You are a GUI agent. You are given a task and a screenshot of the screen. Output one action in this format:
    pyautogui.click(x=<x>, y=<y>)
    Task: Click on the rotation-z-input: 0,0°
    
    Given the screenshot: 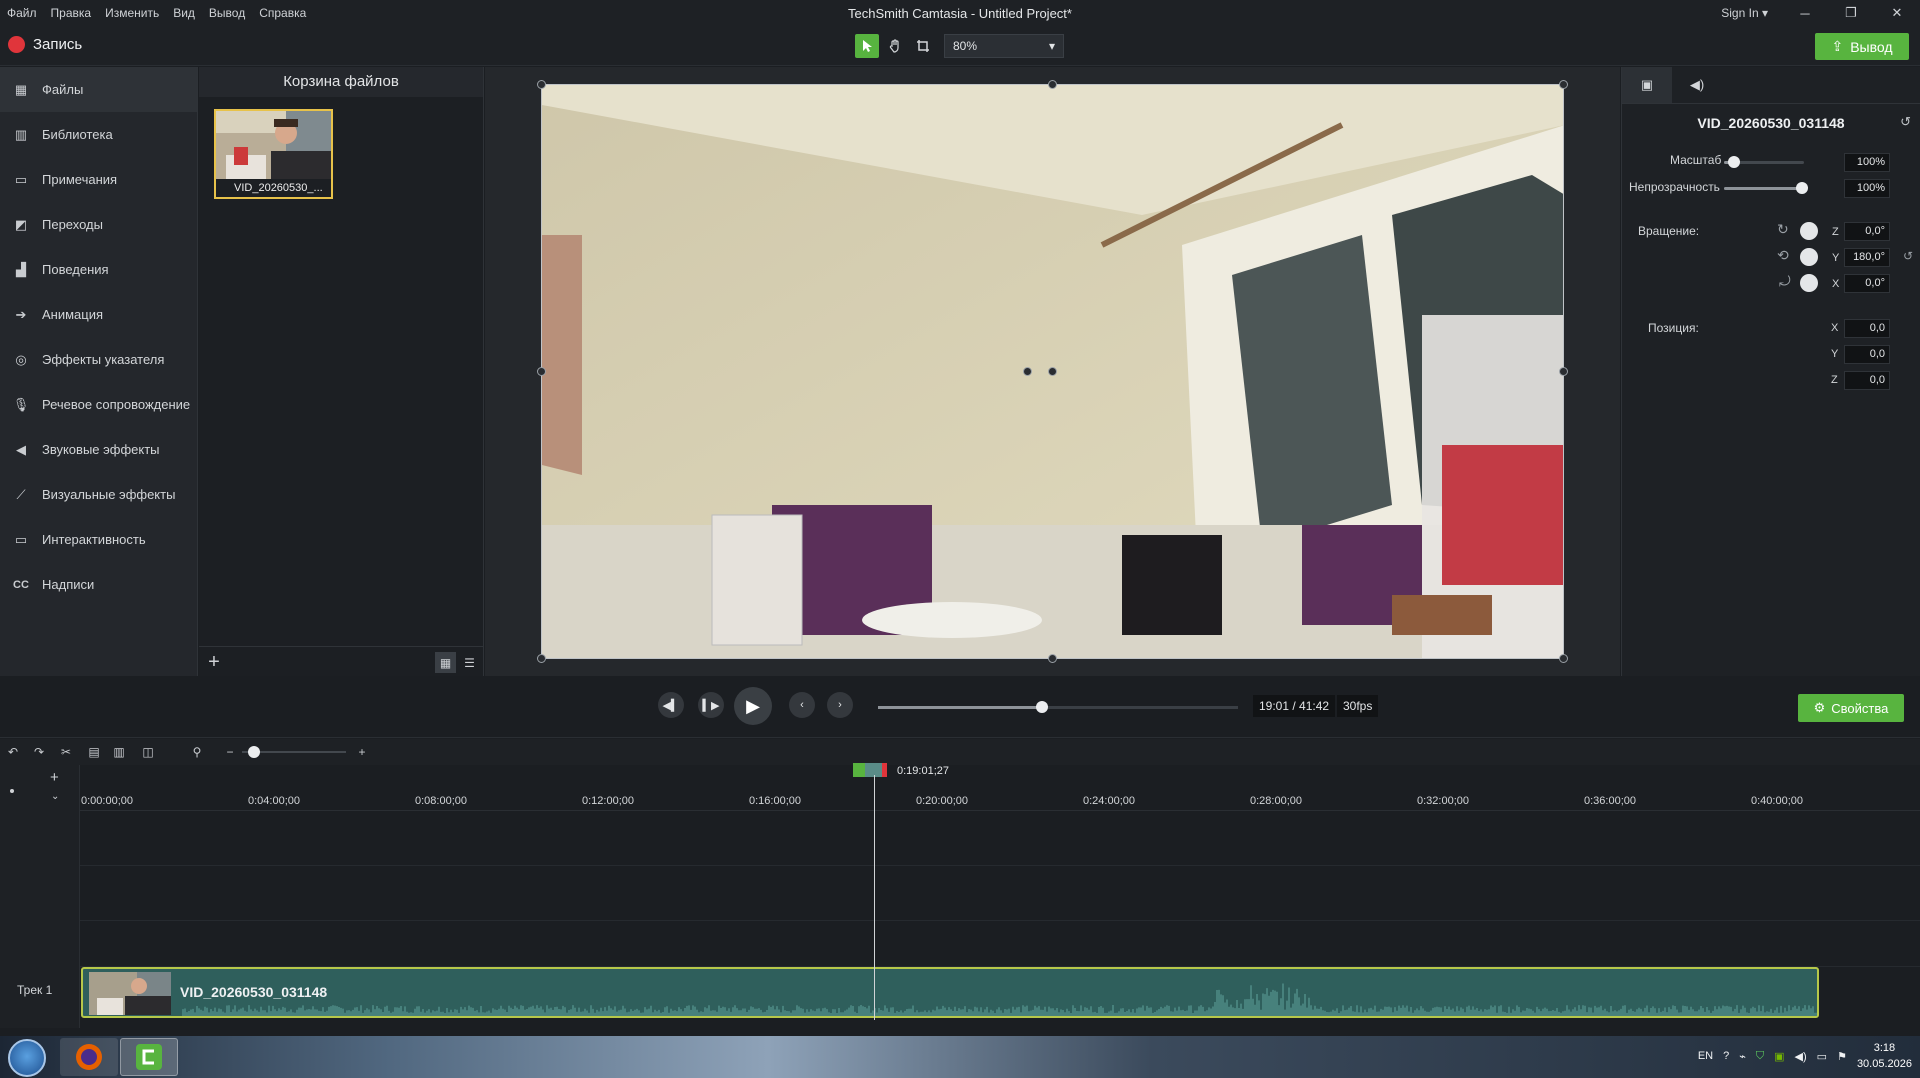 What is the action you would take?
    pyautogui.click(x=1867, y=231)
    